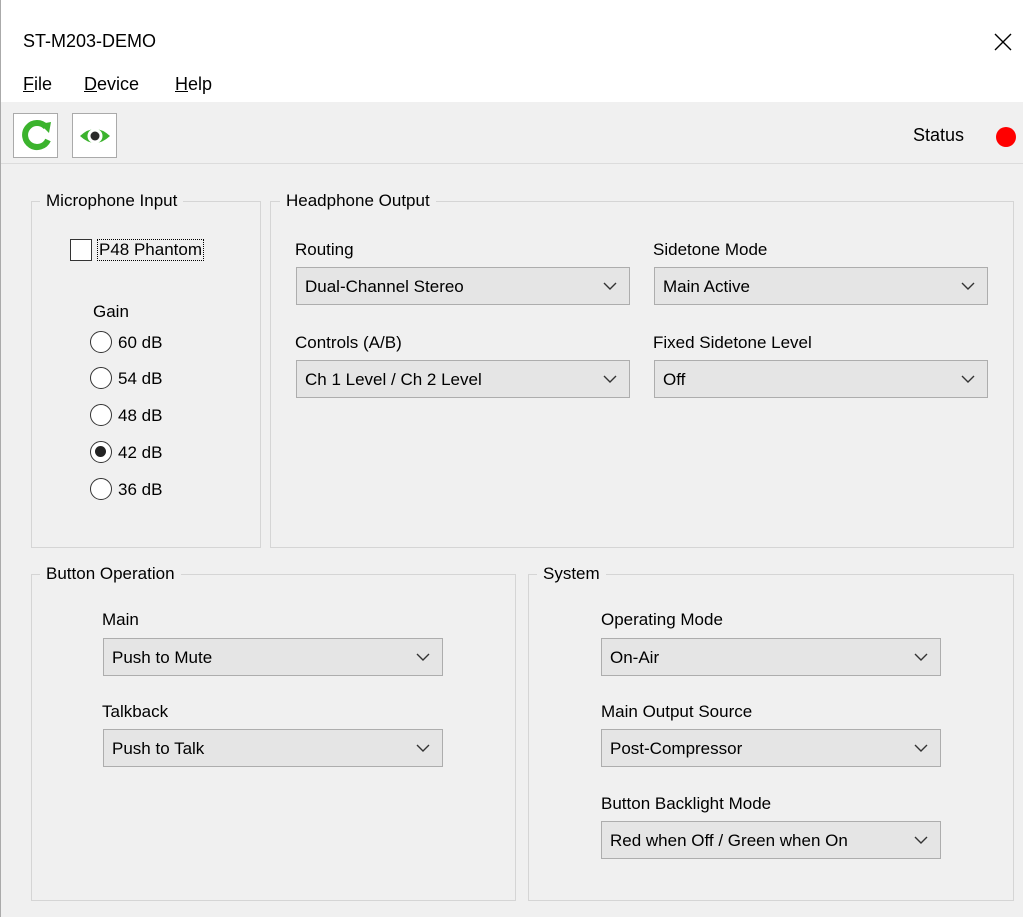 This screenshot has height=917, width=1023. Describe the element at coordinates (358, 201) in the screenshot. I see `headphone-output-title: Headphone Output` at that location.